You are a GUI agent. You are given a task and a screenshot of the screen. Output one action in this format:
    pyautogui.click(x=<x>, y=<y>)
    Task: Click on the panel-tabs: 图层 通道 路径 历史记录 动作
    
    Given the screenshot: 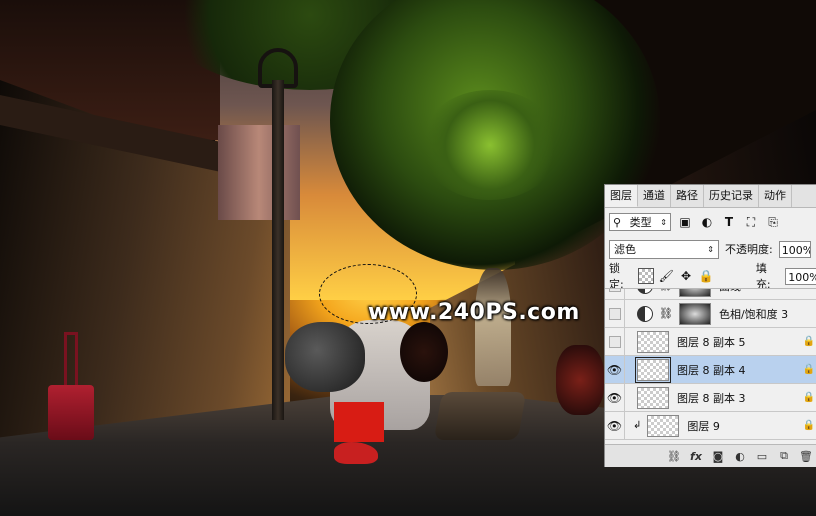 What is the action you would take?
    pyautogui.click(x=710, y=196)
    